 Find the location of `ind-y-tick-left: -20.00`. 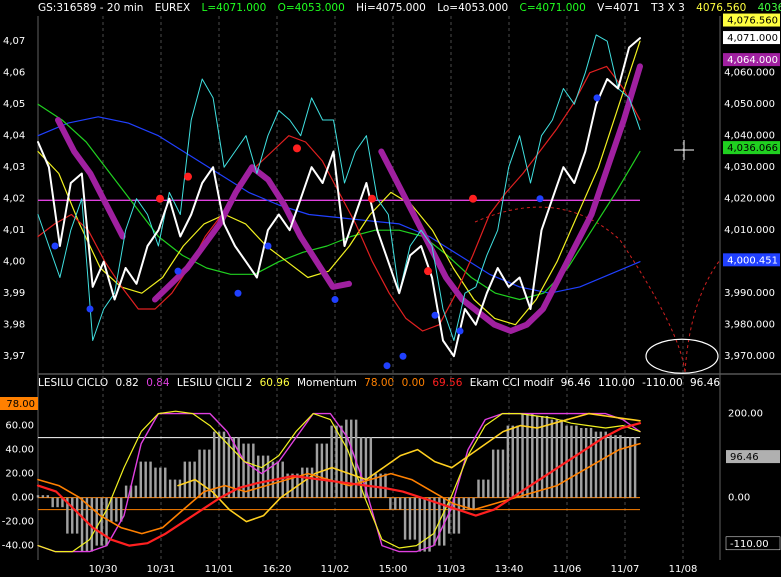

ind-y-tick-left: -20.00 is located at coordinates (18, 522).